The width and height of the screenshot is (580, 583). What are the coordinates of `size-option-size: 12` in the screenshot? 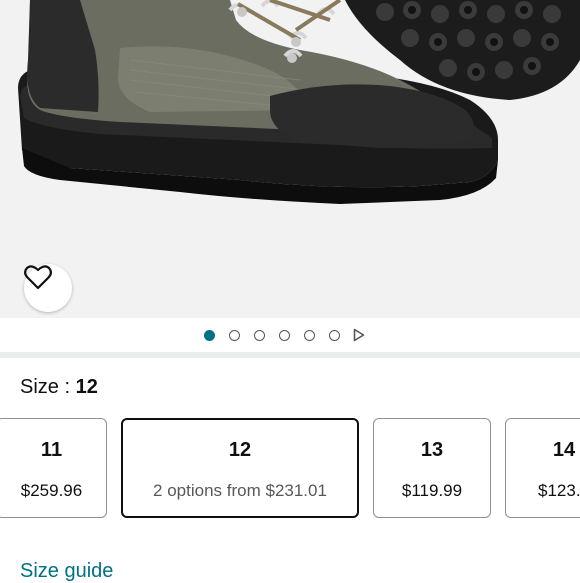 It's located at (240, 450).